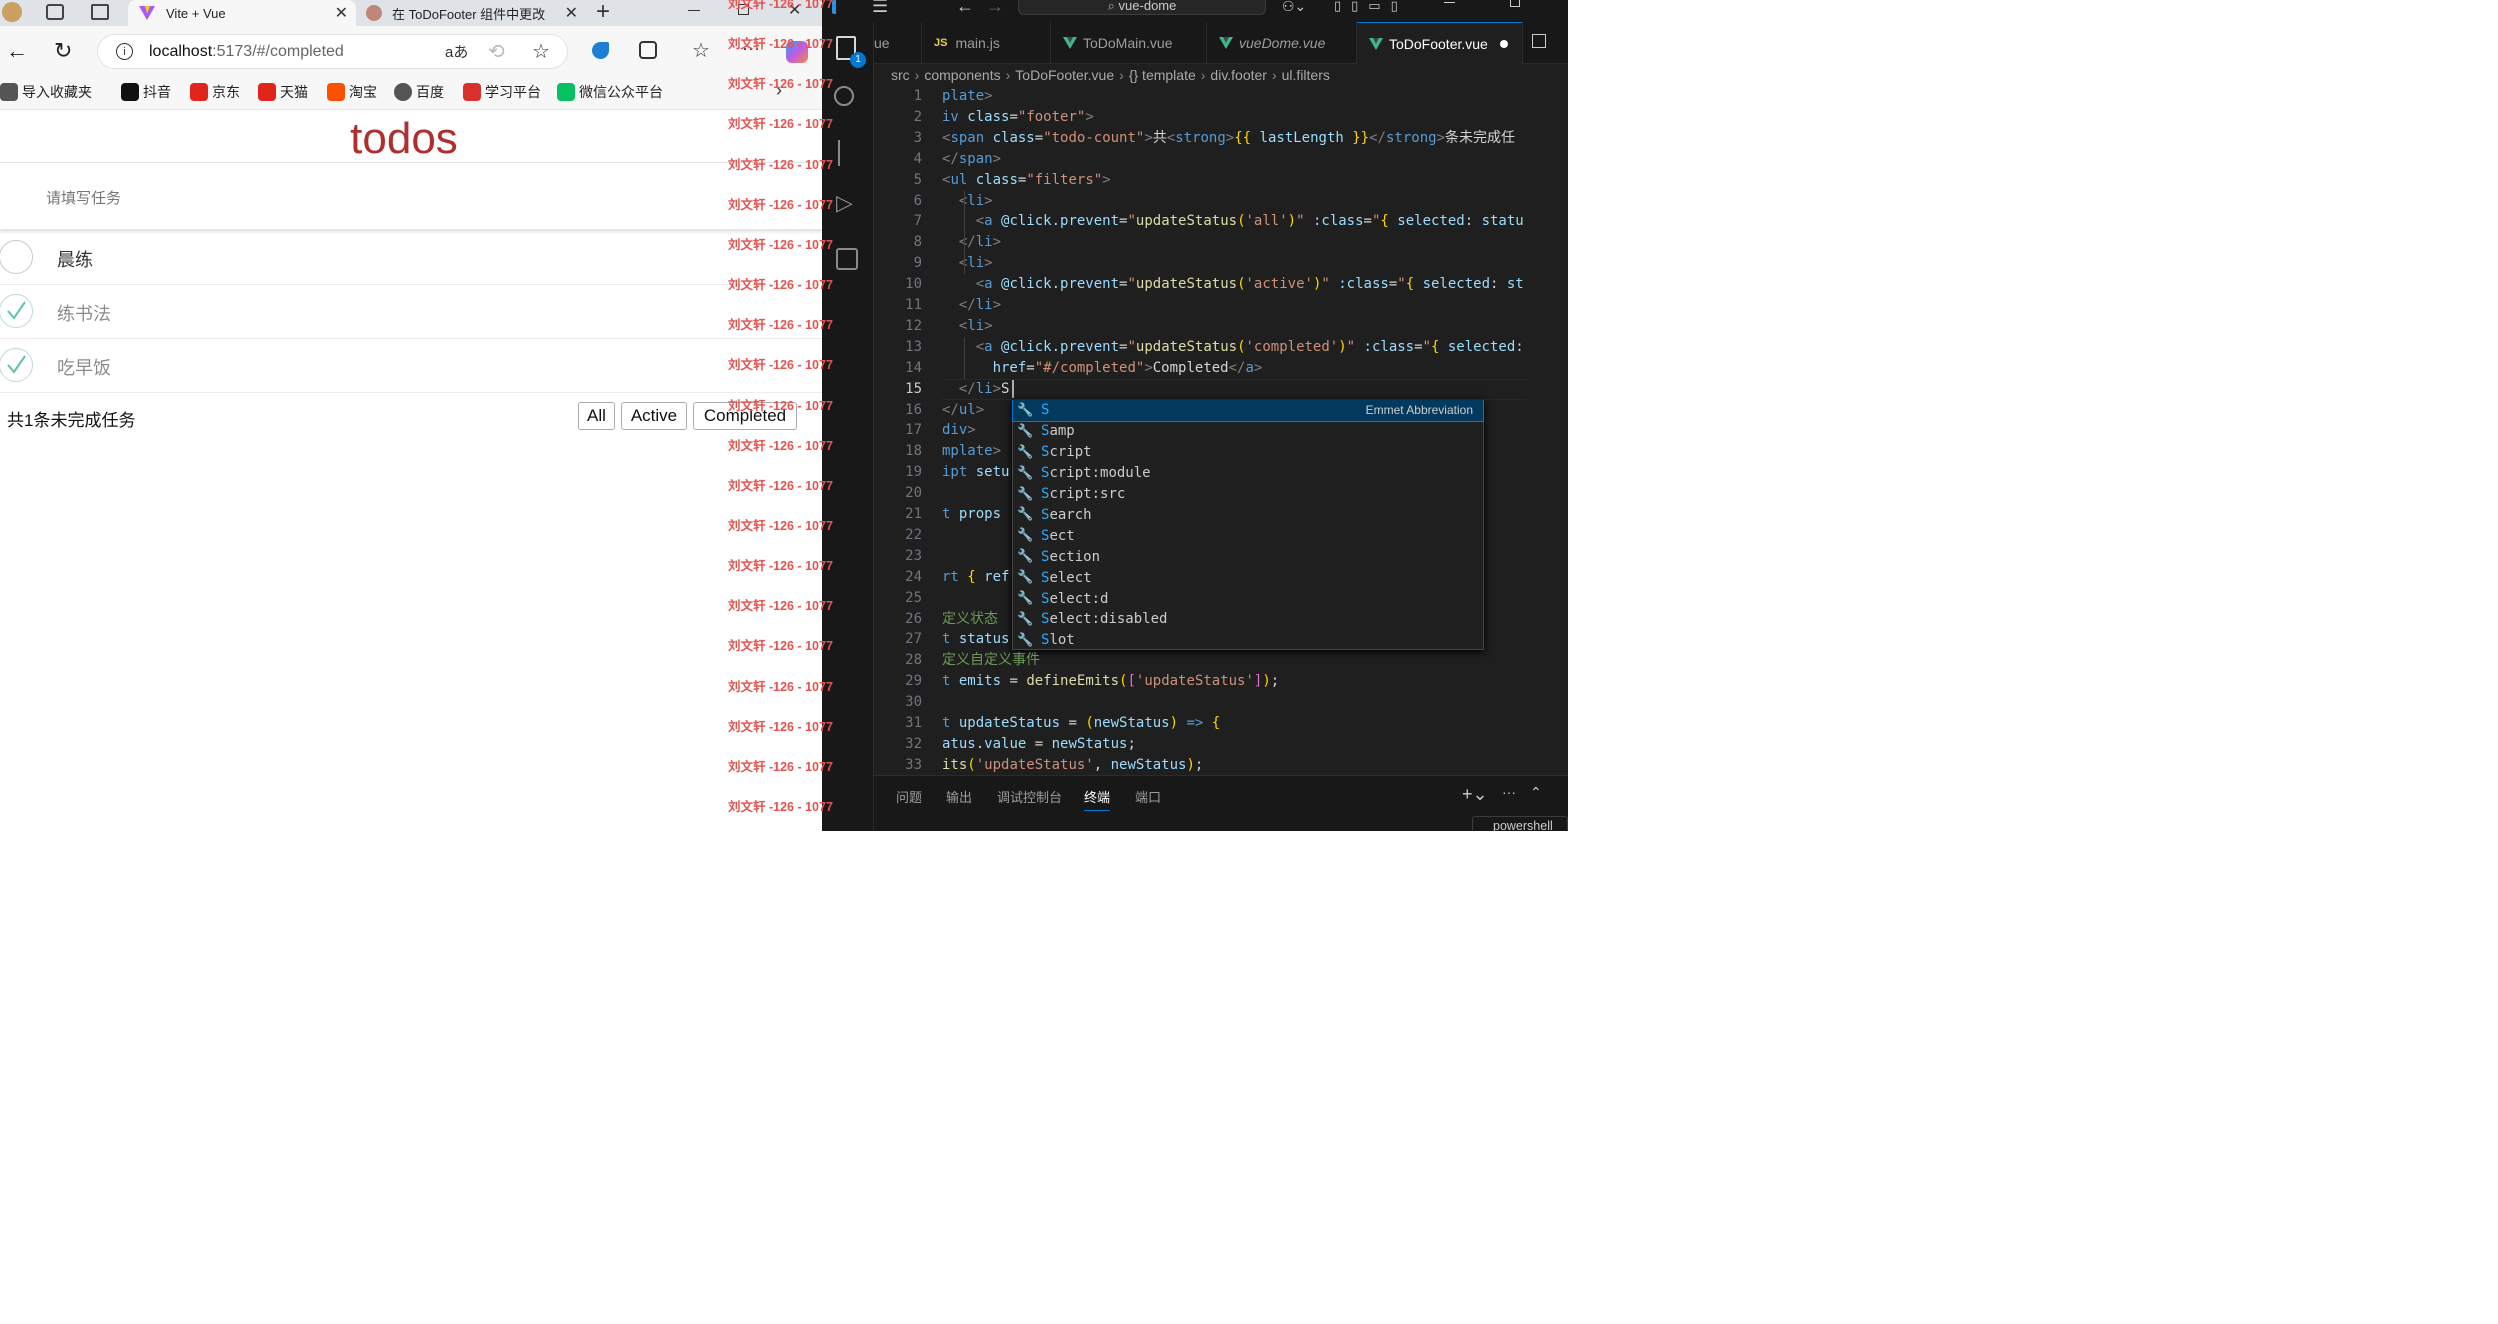 The width and height of the screenshot is (2498, 1324). Describe the element at coordinates (1536, 792) in the screenshot. I see `panel-maximize-icon: ⌃` at that location.